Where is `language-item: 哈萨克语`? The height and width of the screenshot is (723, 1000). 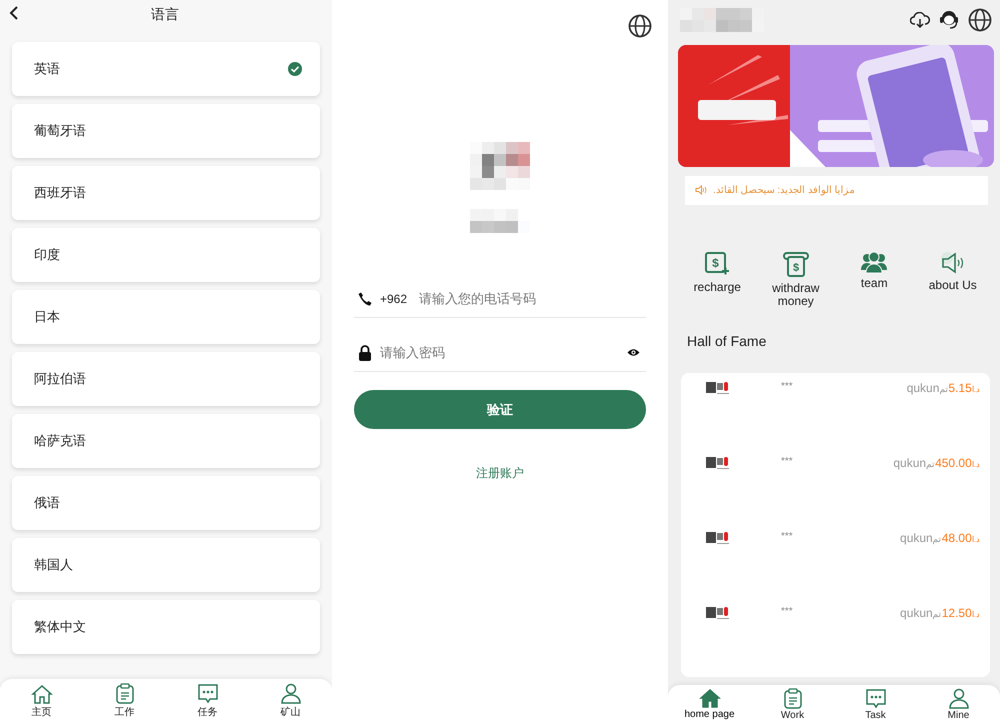
language-item: 哈萨克语 is located at coordinates (166, 441).